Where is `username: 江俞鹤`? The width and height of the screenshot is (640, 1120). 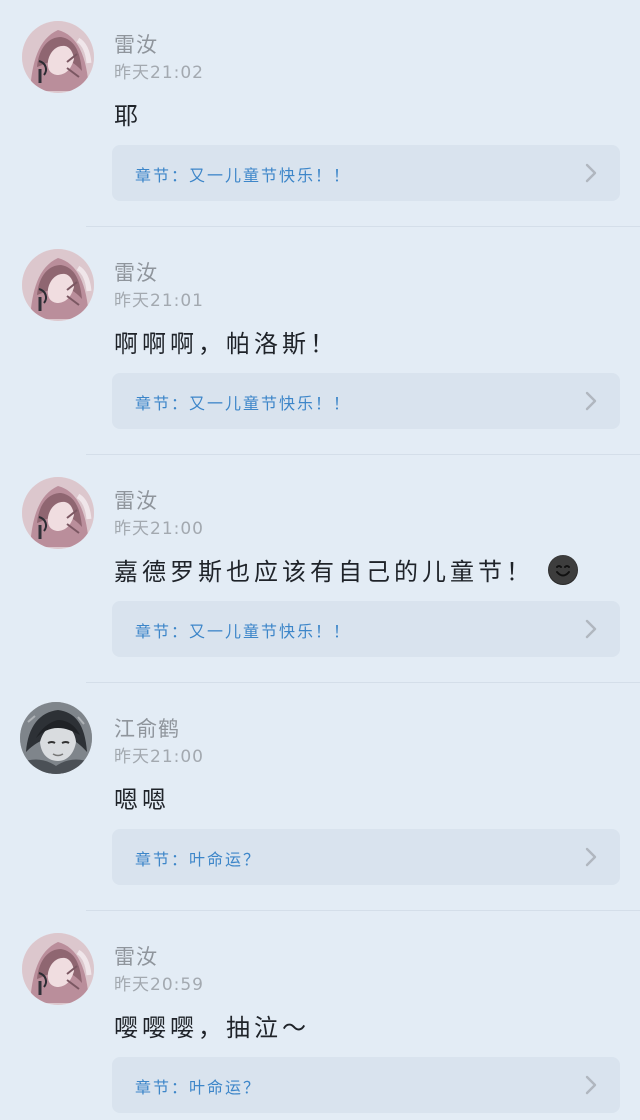
username: 江俞鹤 is located at coordinates (147, 728).